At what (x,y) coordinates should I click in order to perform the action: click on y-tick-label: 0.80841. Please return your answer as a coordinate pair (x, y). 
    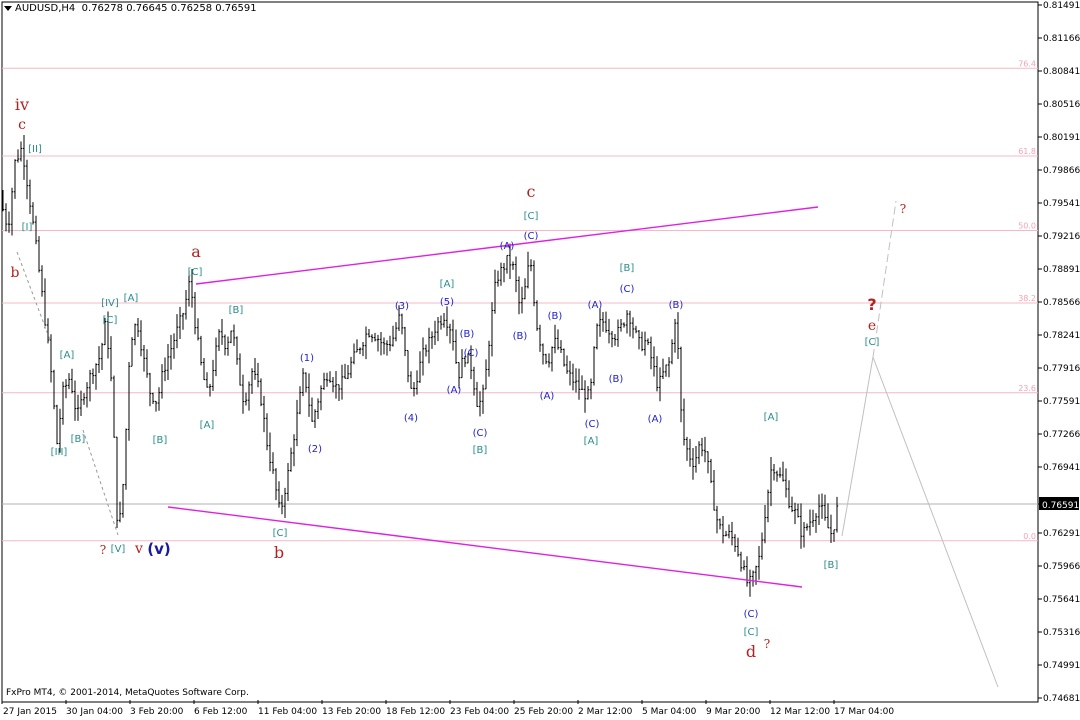
    Looking at the image, I should click on (1061, 72).